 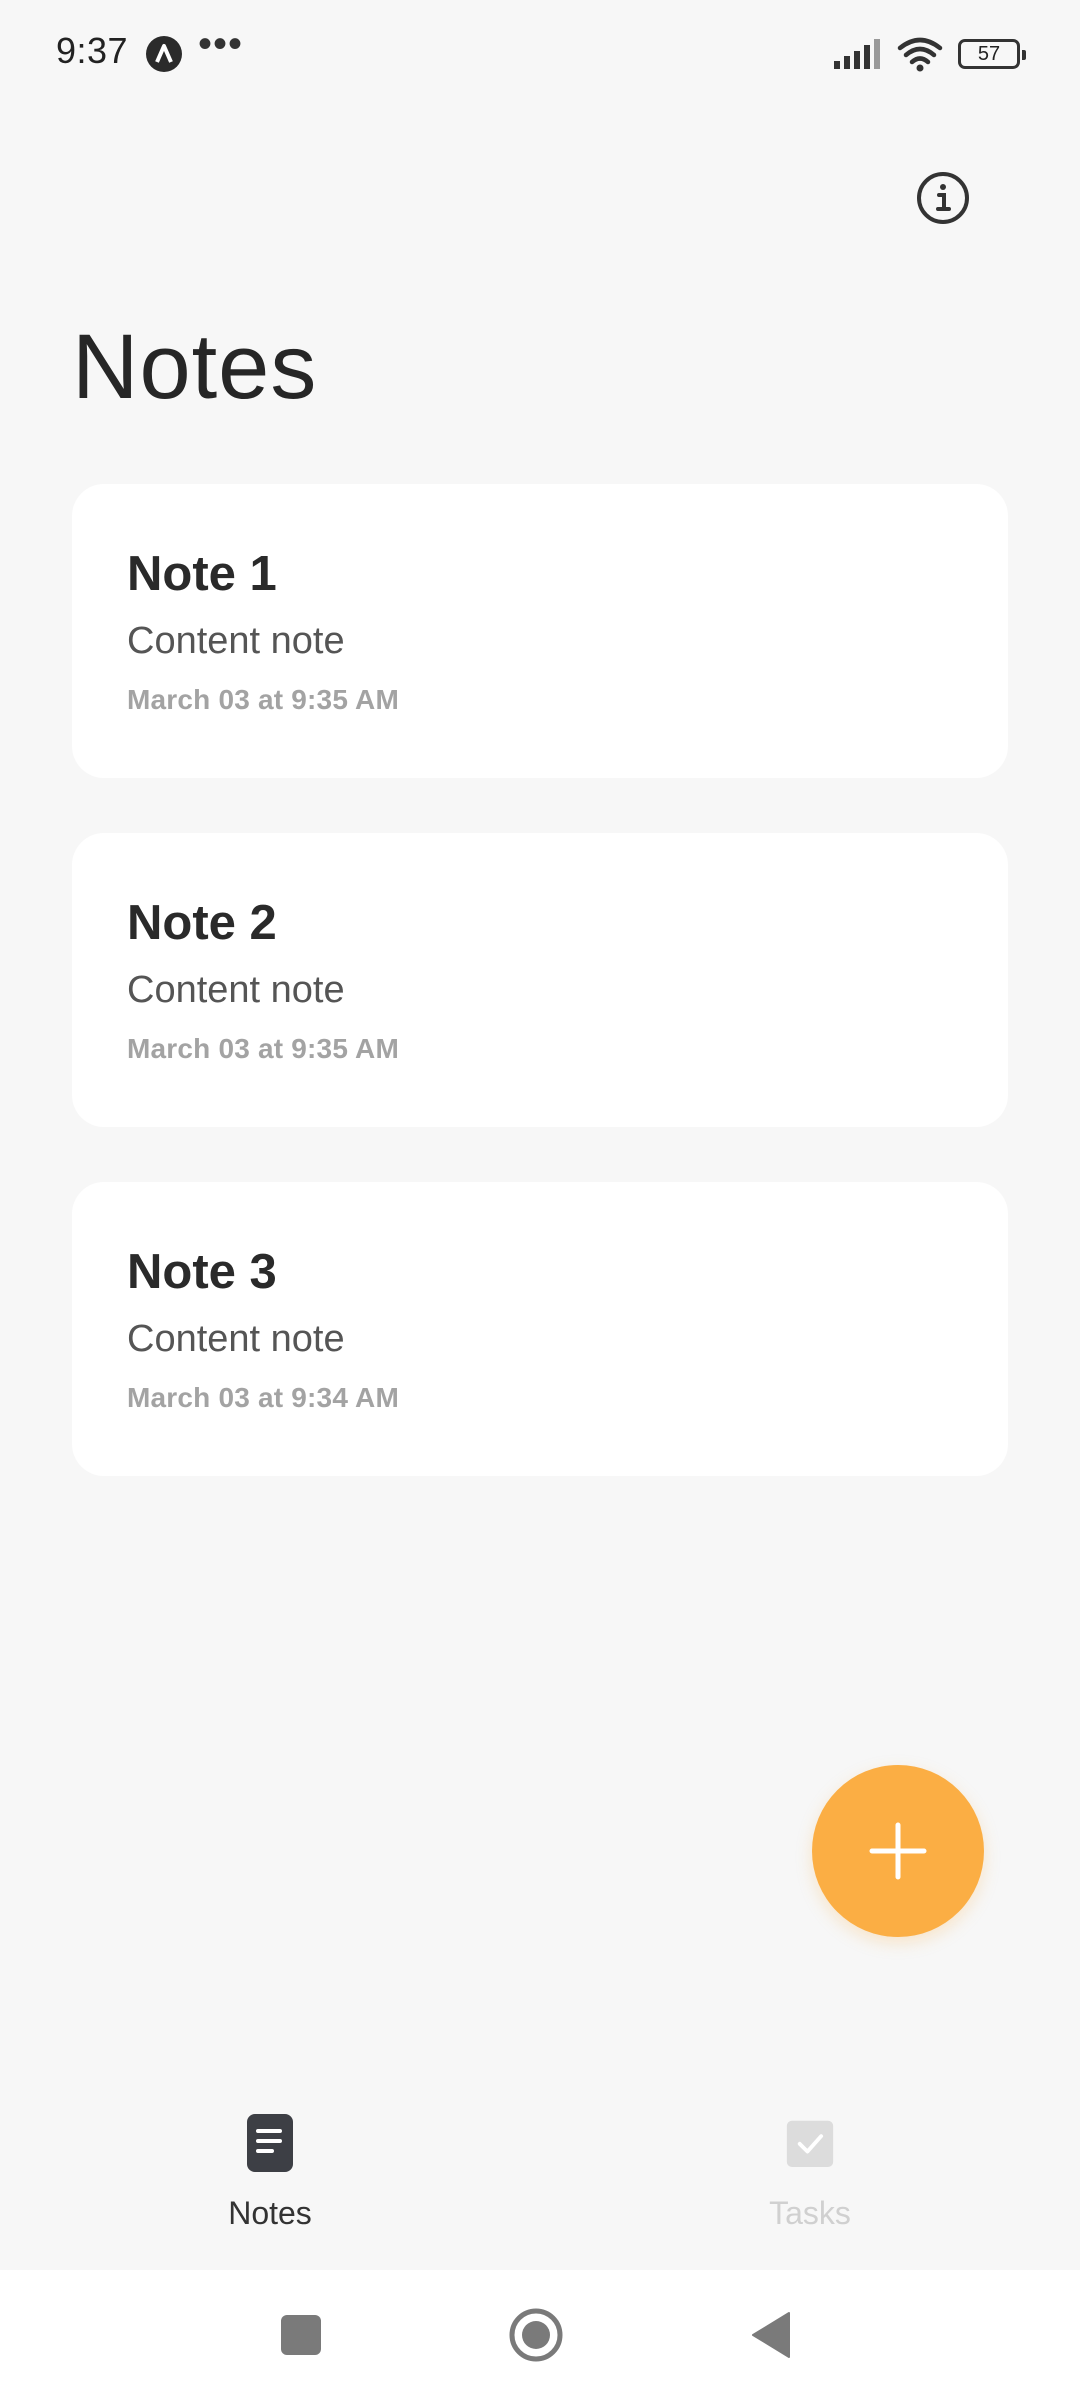 I want to click on signal-icon, so click(x=857, y=54).